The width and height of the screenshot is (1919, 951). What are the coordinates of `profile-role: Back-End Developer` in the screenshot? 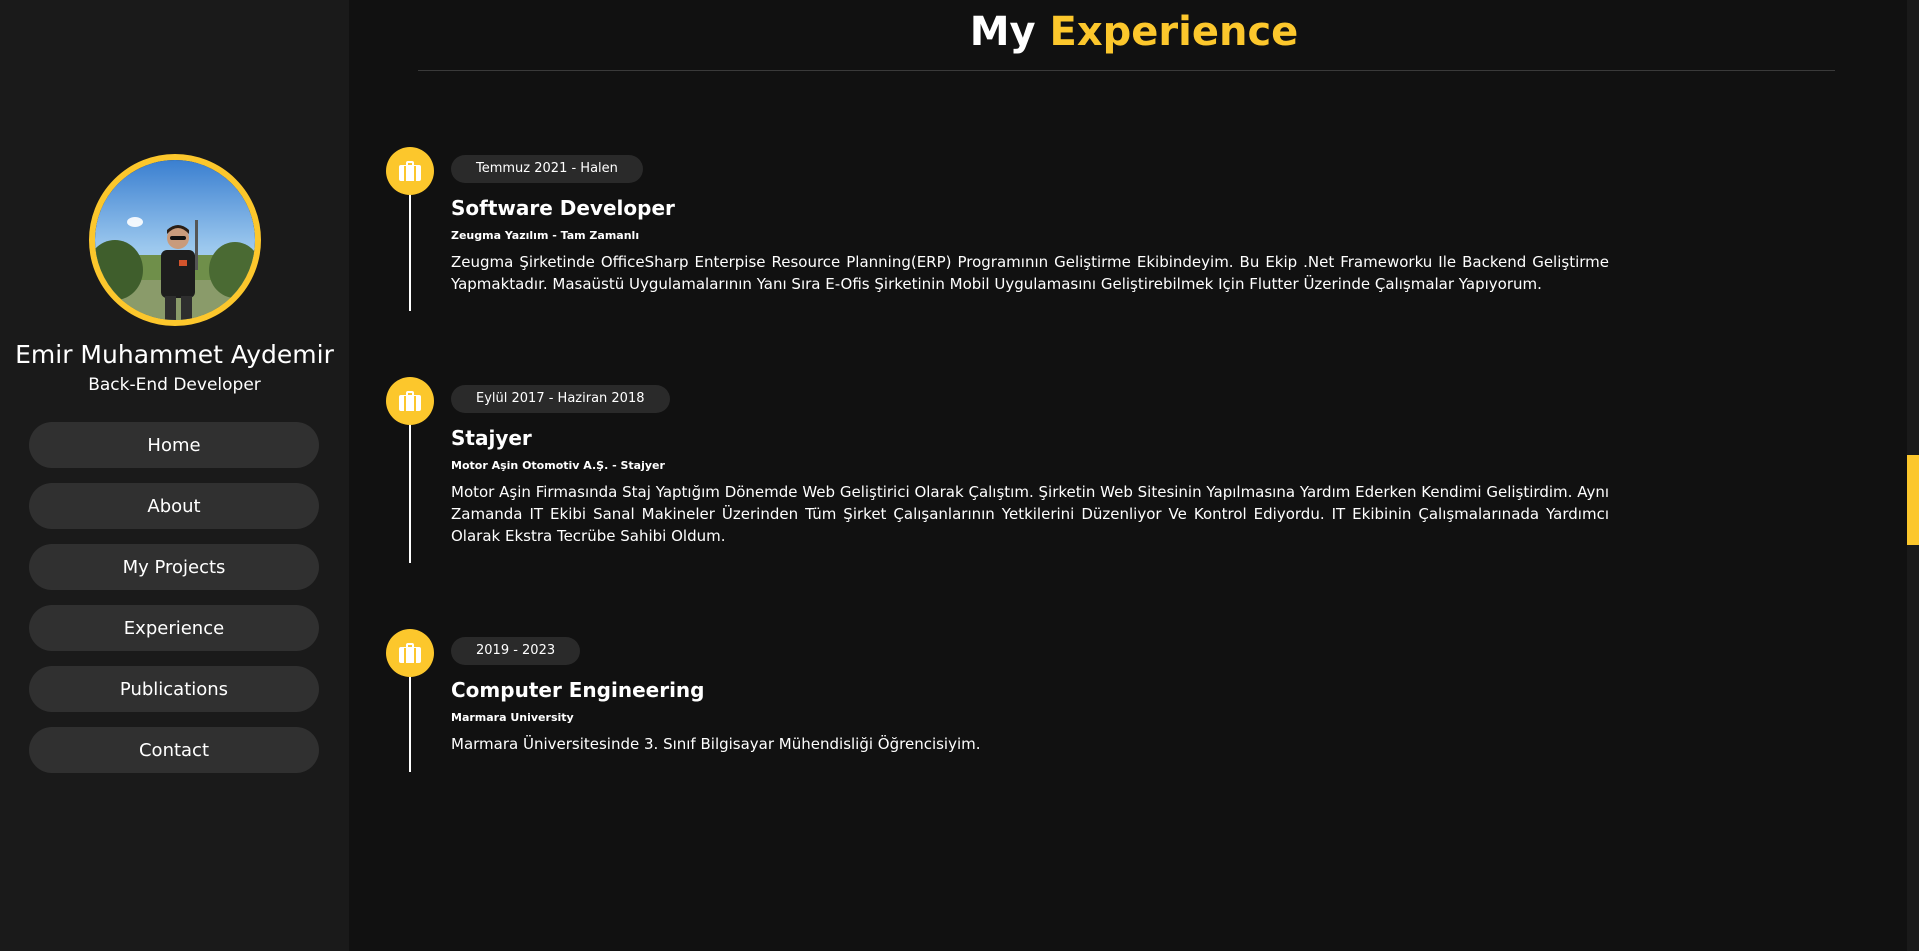 It's located at (174, 385).